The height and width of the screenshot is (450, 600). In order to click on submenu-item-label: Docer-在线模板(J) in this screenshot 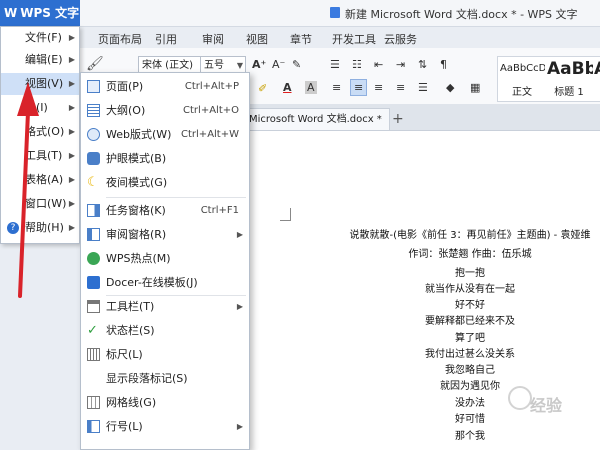, I will do `click(152, 282)`.